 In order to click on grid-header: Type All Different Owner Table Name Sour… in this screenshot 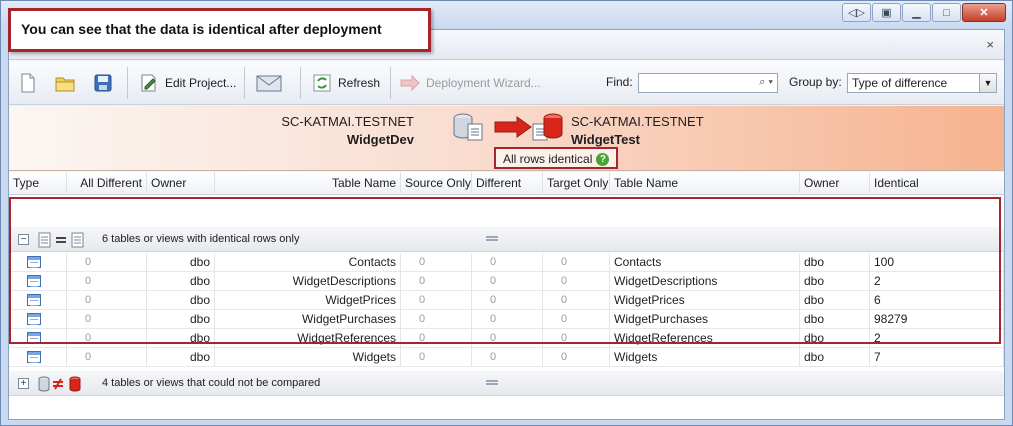, I will do `click(506, 183)`.